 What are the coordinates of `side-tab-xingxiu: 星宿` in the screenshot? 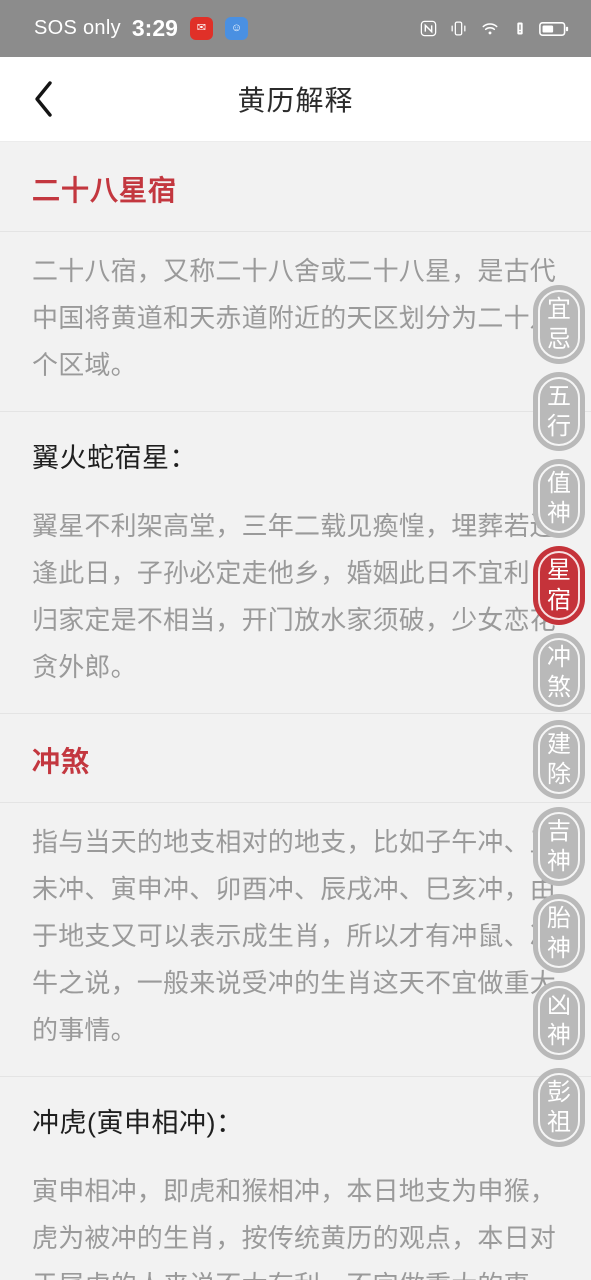 It's located at (559, 585).